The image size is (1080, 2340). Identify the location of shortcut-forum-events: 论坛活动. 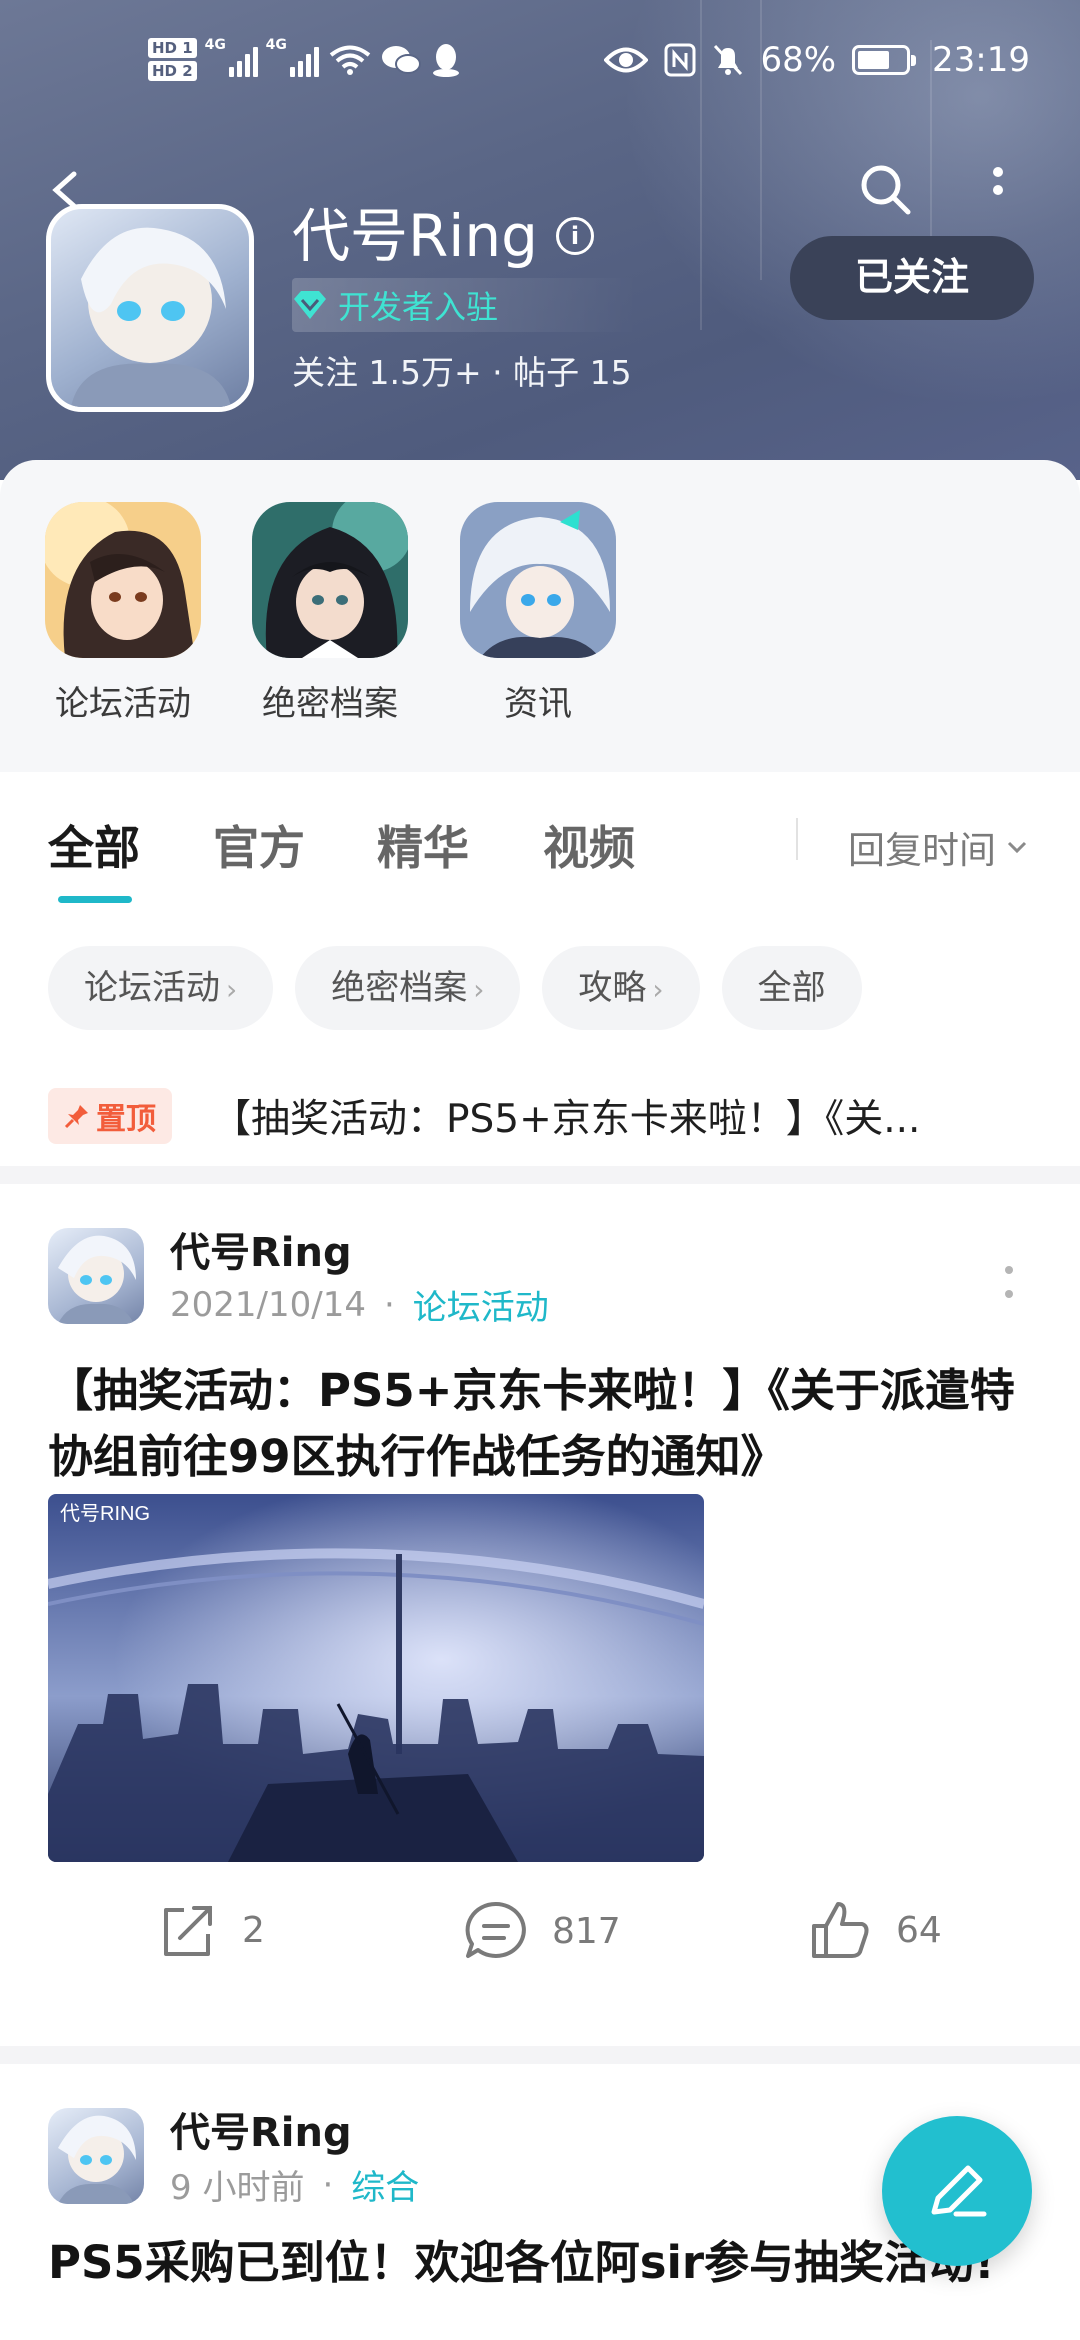
(123, 613).